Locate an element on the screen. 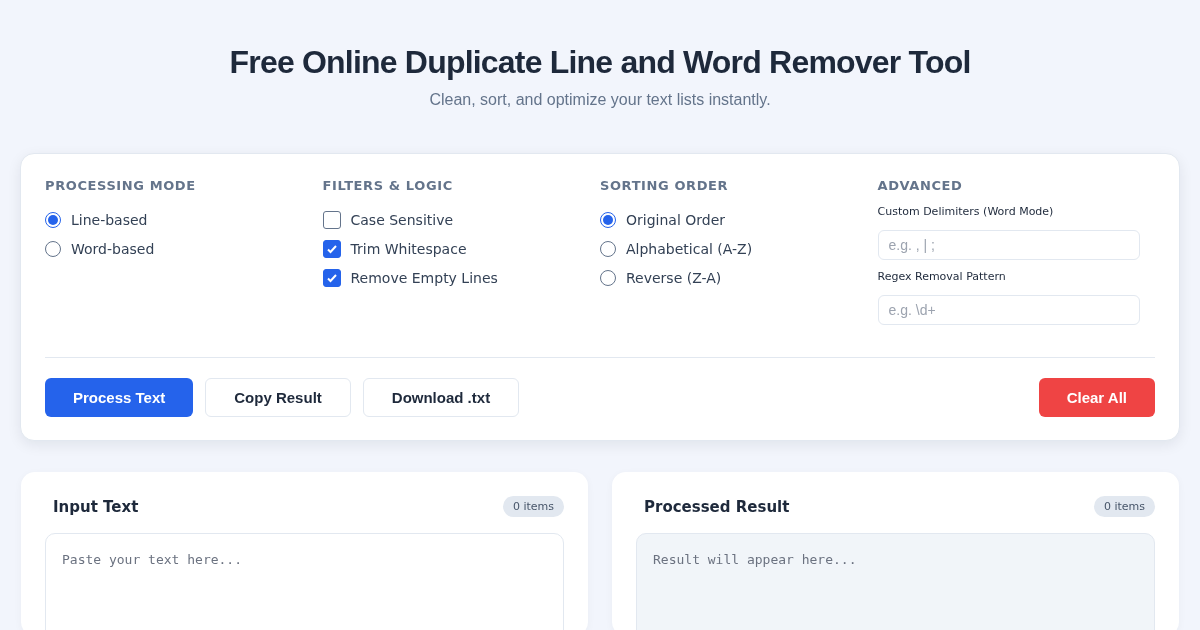 The image size is (1200, 630). option-label: Original Order is located at coordinates (676, 219).